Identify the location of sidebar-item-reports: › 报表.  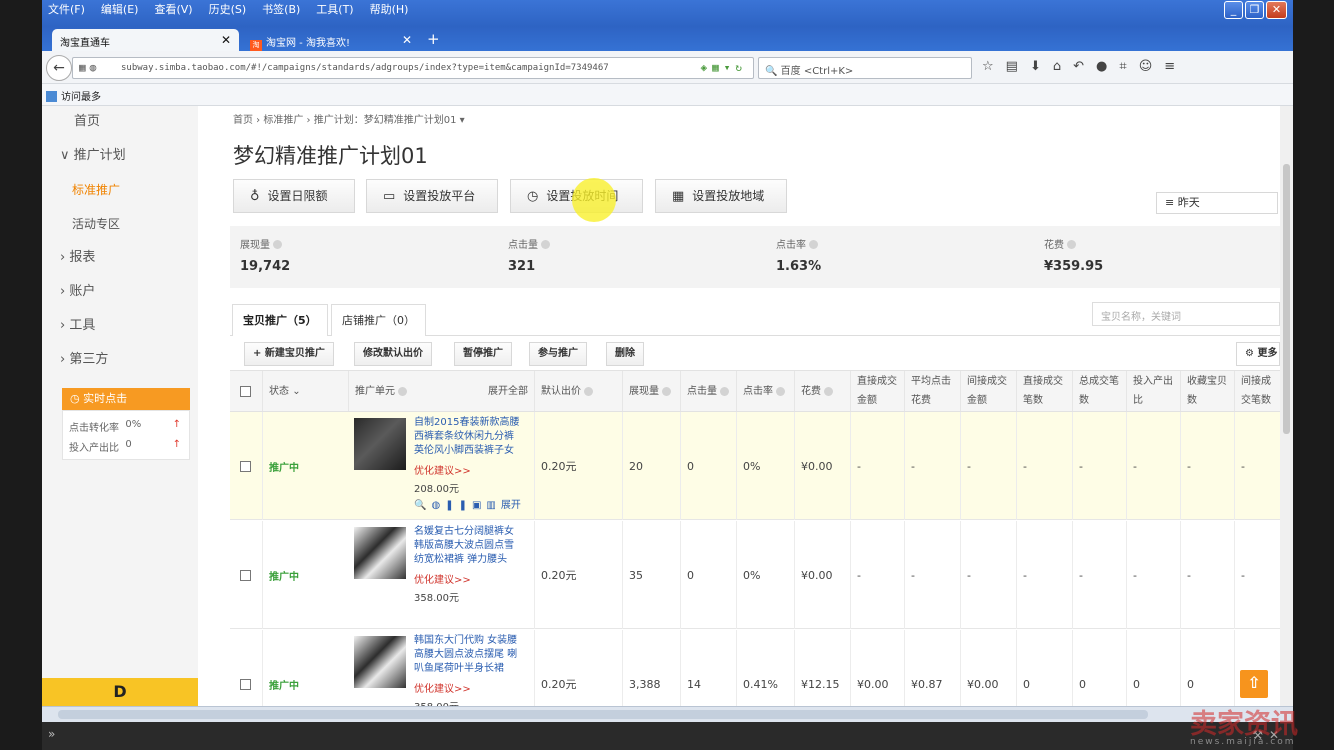
(120, 258).